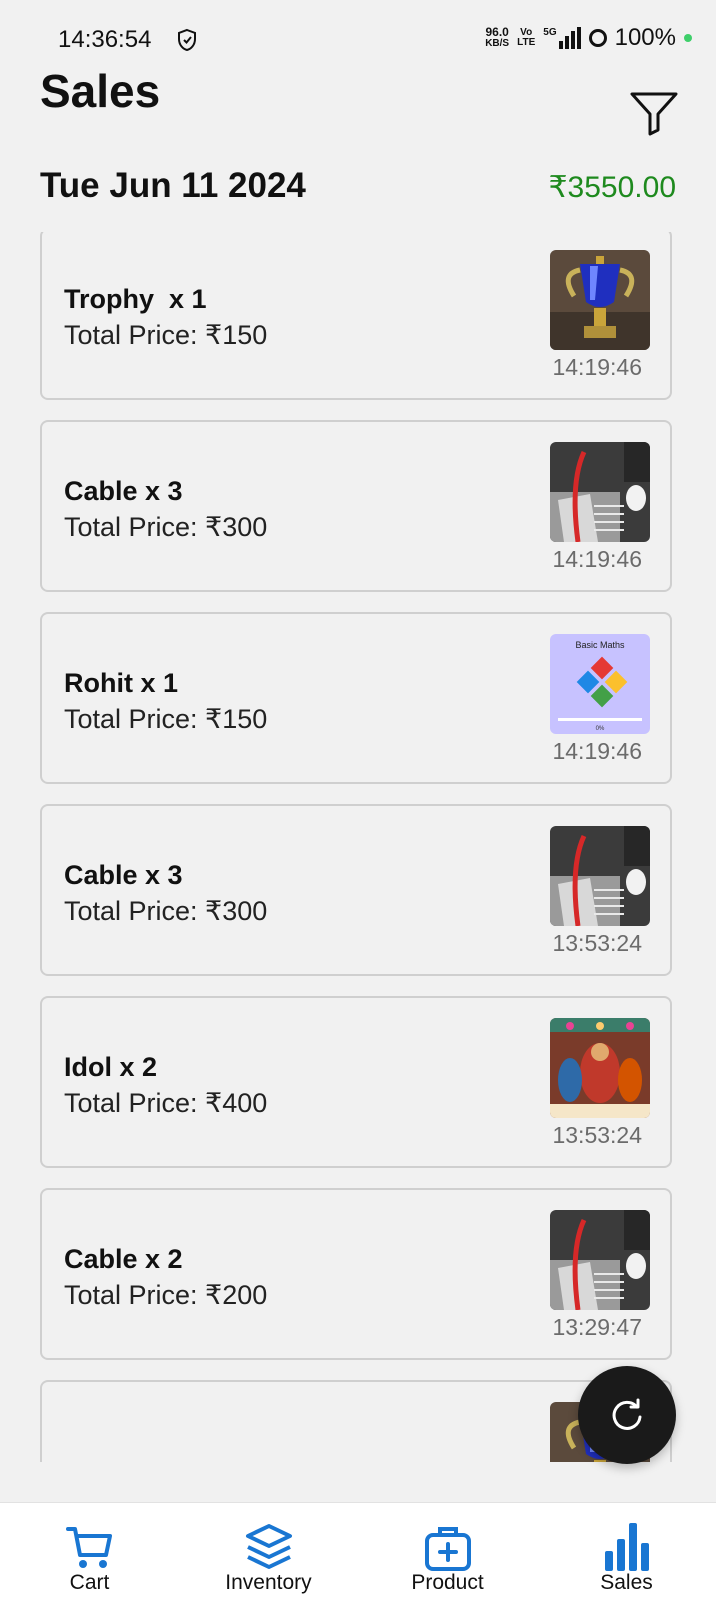  What do you see at coordinates (526, 42) in the screenshot?
I see `volte-bottom: LTE` at bounding box center [526, 42].